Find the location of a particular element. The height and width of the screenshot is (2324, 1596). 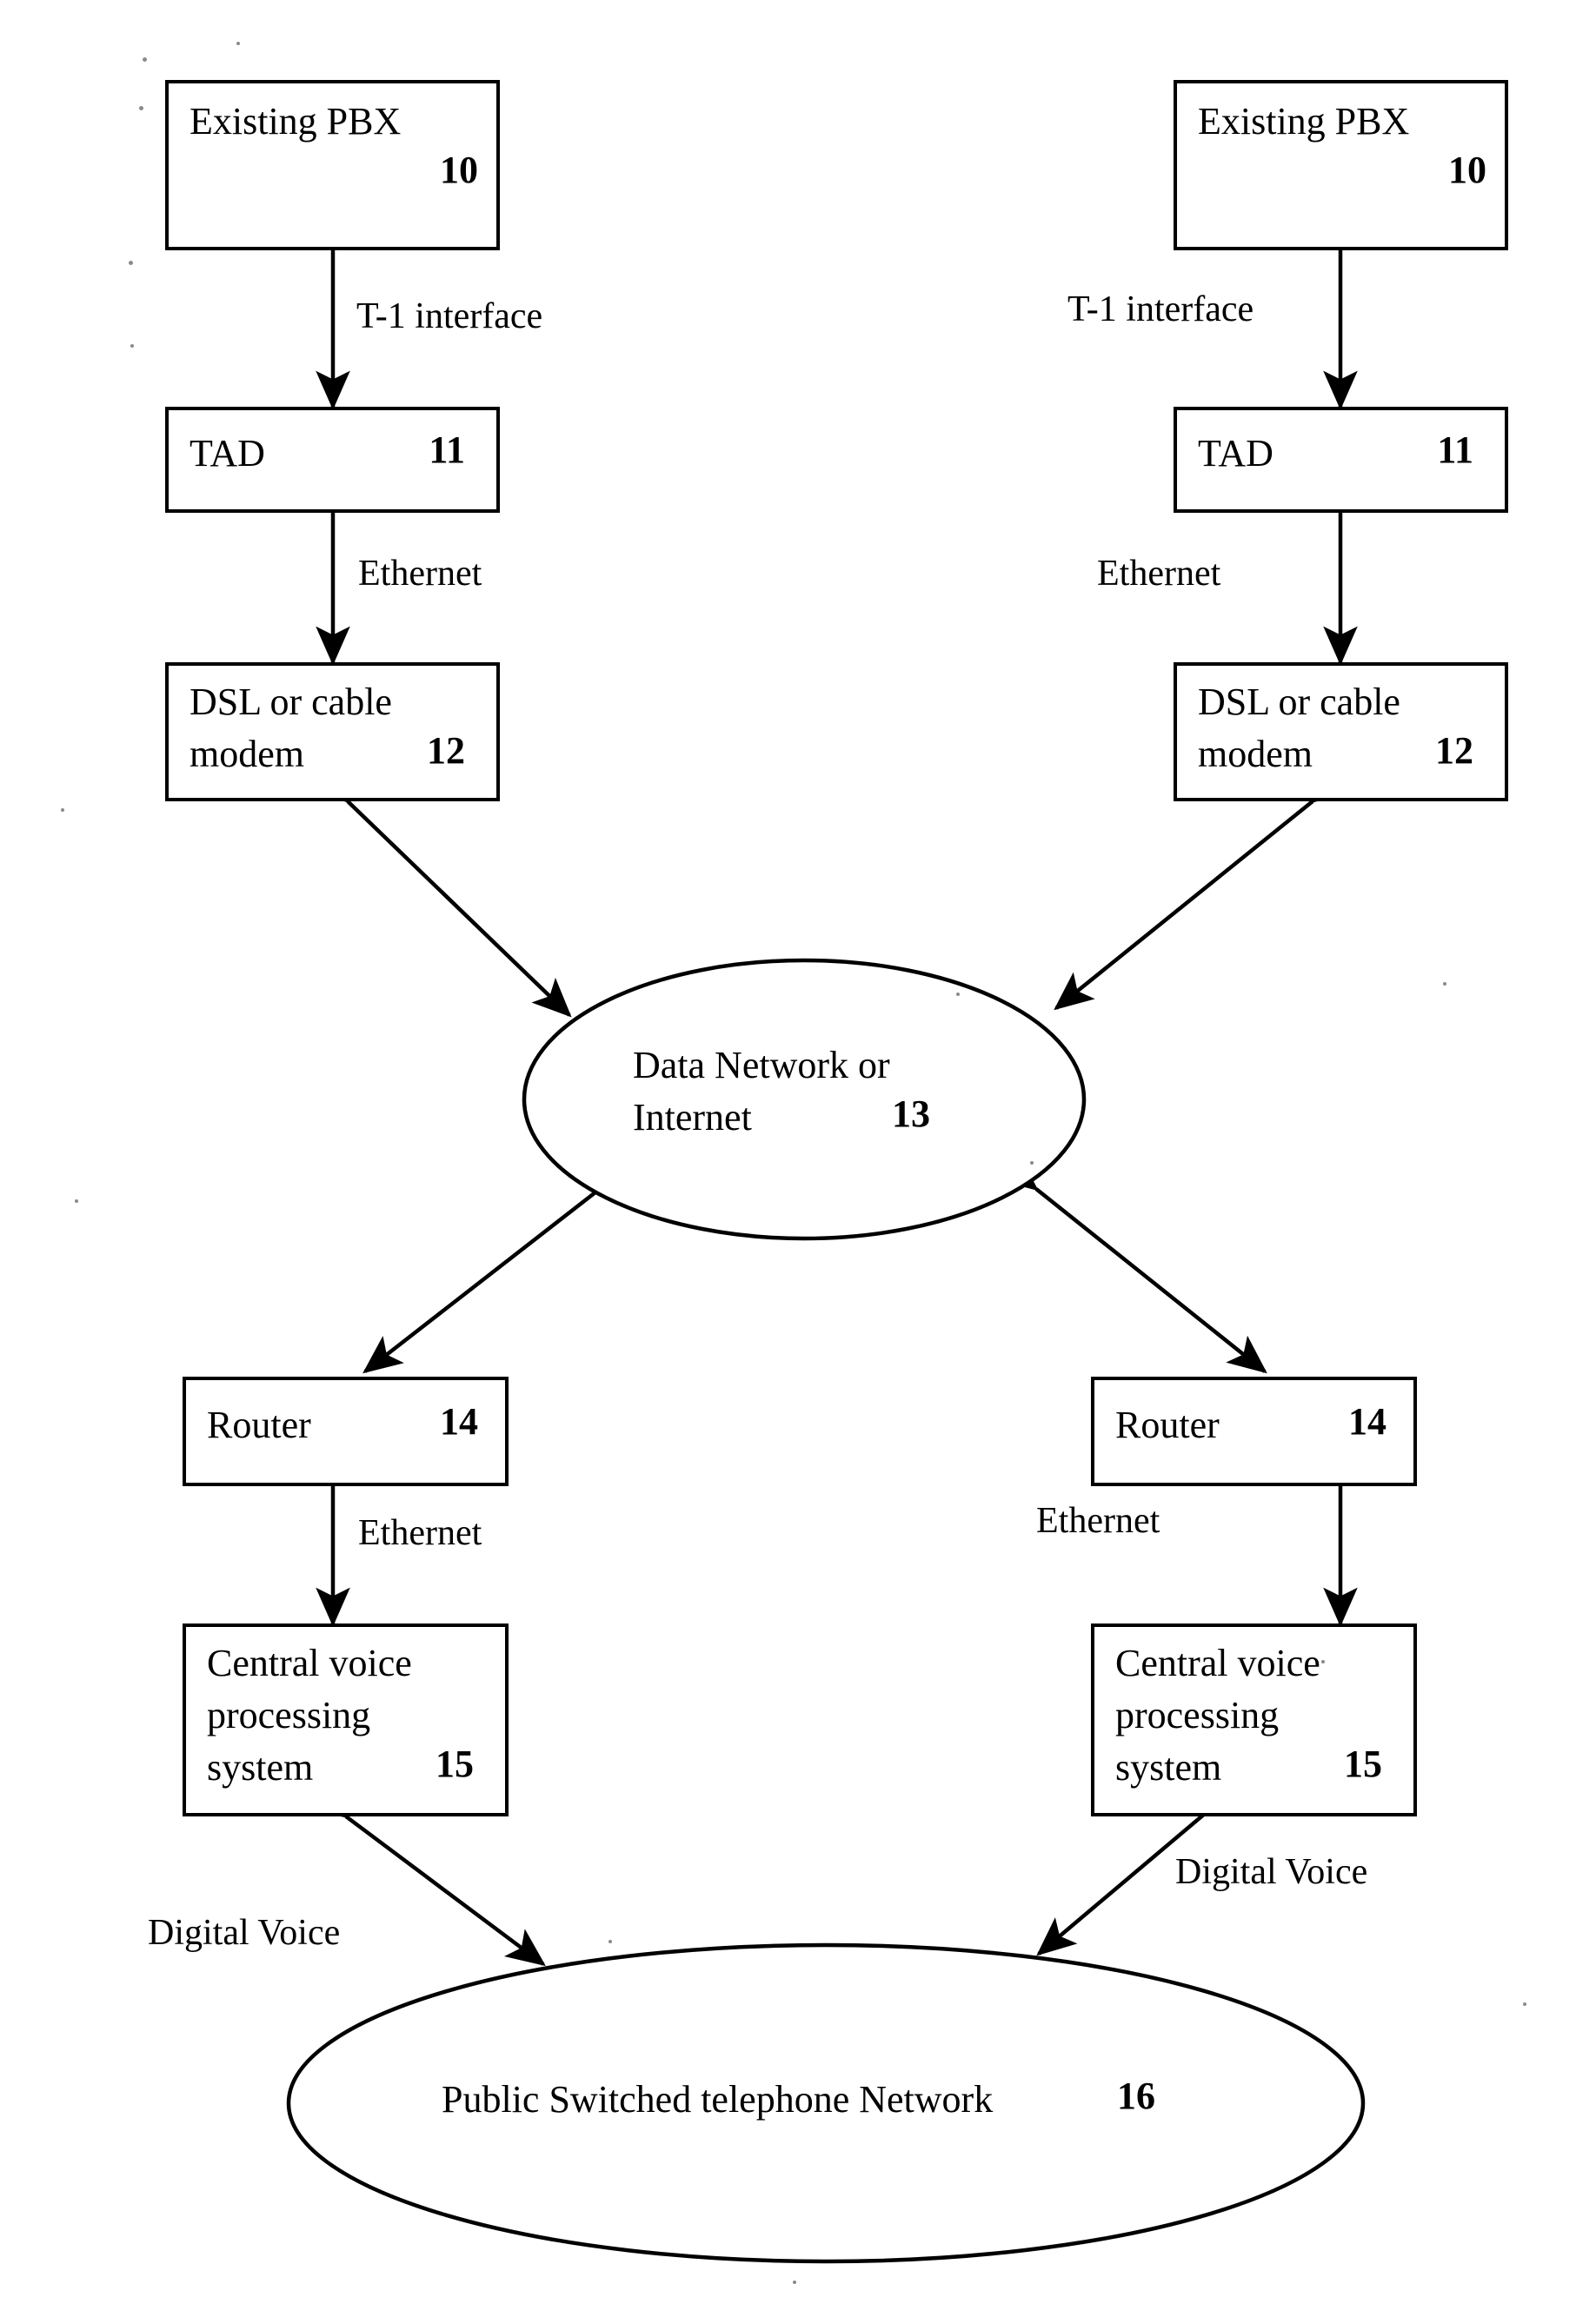

node-modem-right-number: 12 is located at coordinates (1454, 751).